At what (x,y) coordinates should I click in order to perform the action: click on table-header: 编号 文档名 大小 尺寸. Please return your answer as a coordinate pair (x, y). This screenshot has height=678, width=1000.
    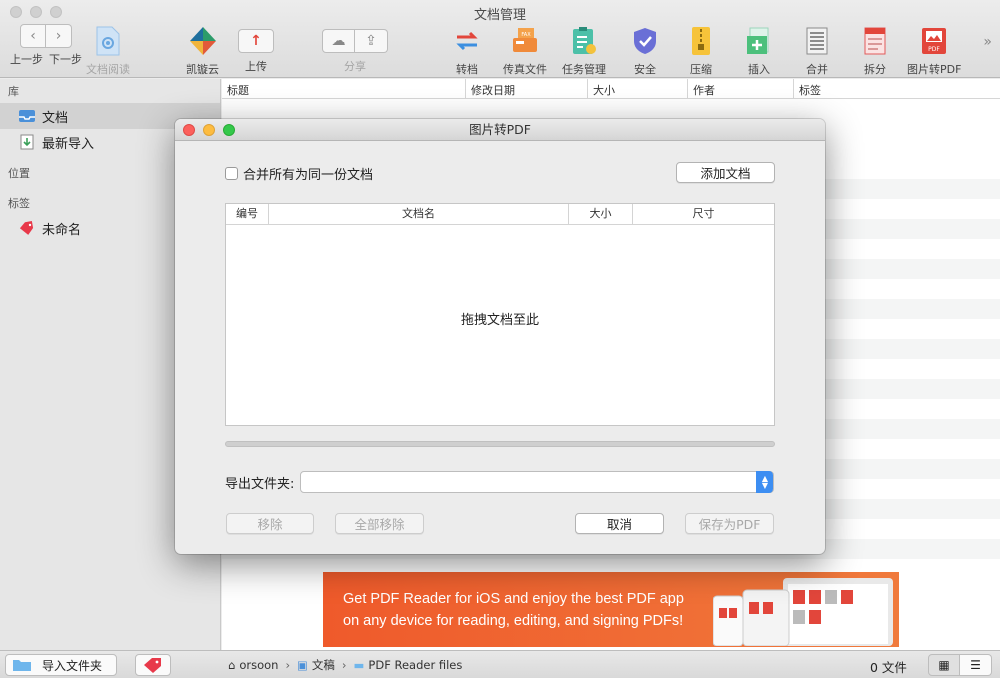
    Looking at the image, I should click on (500, 214).